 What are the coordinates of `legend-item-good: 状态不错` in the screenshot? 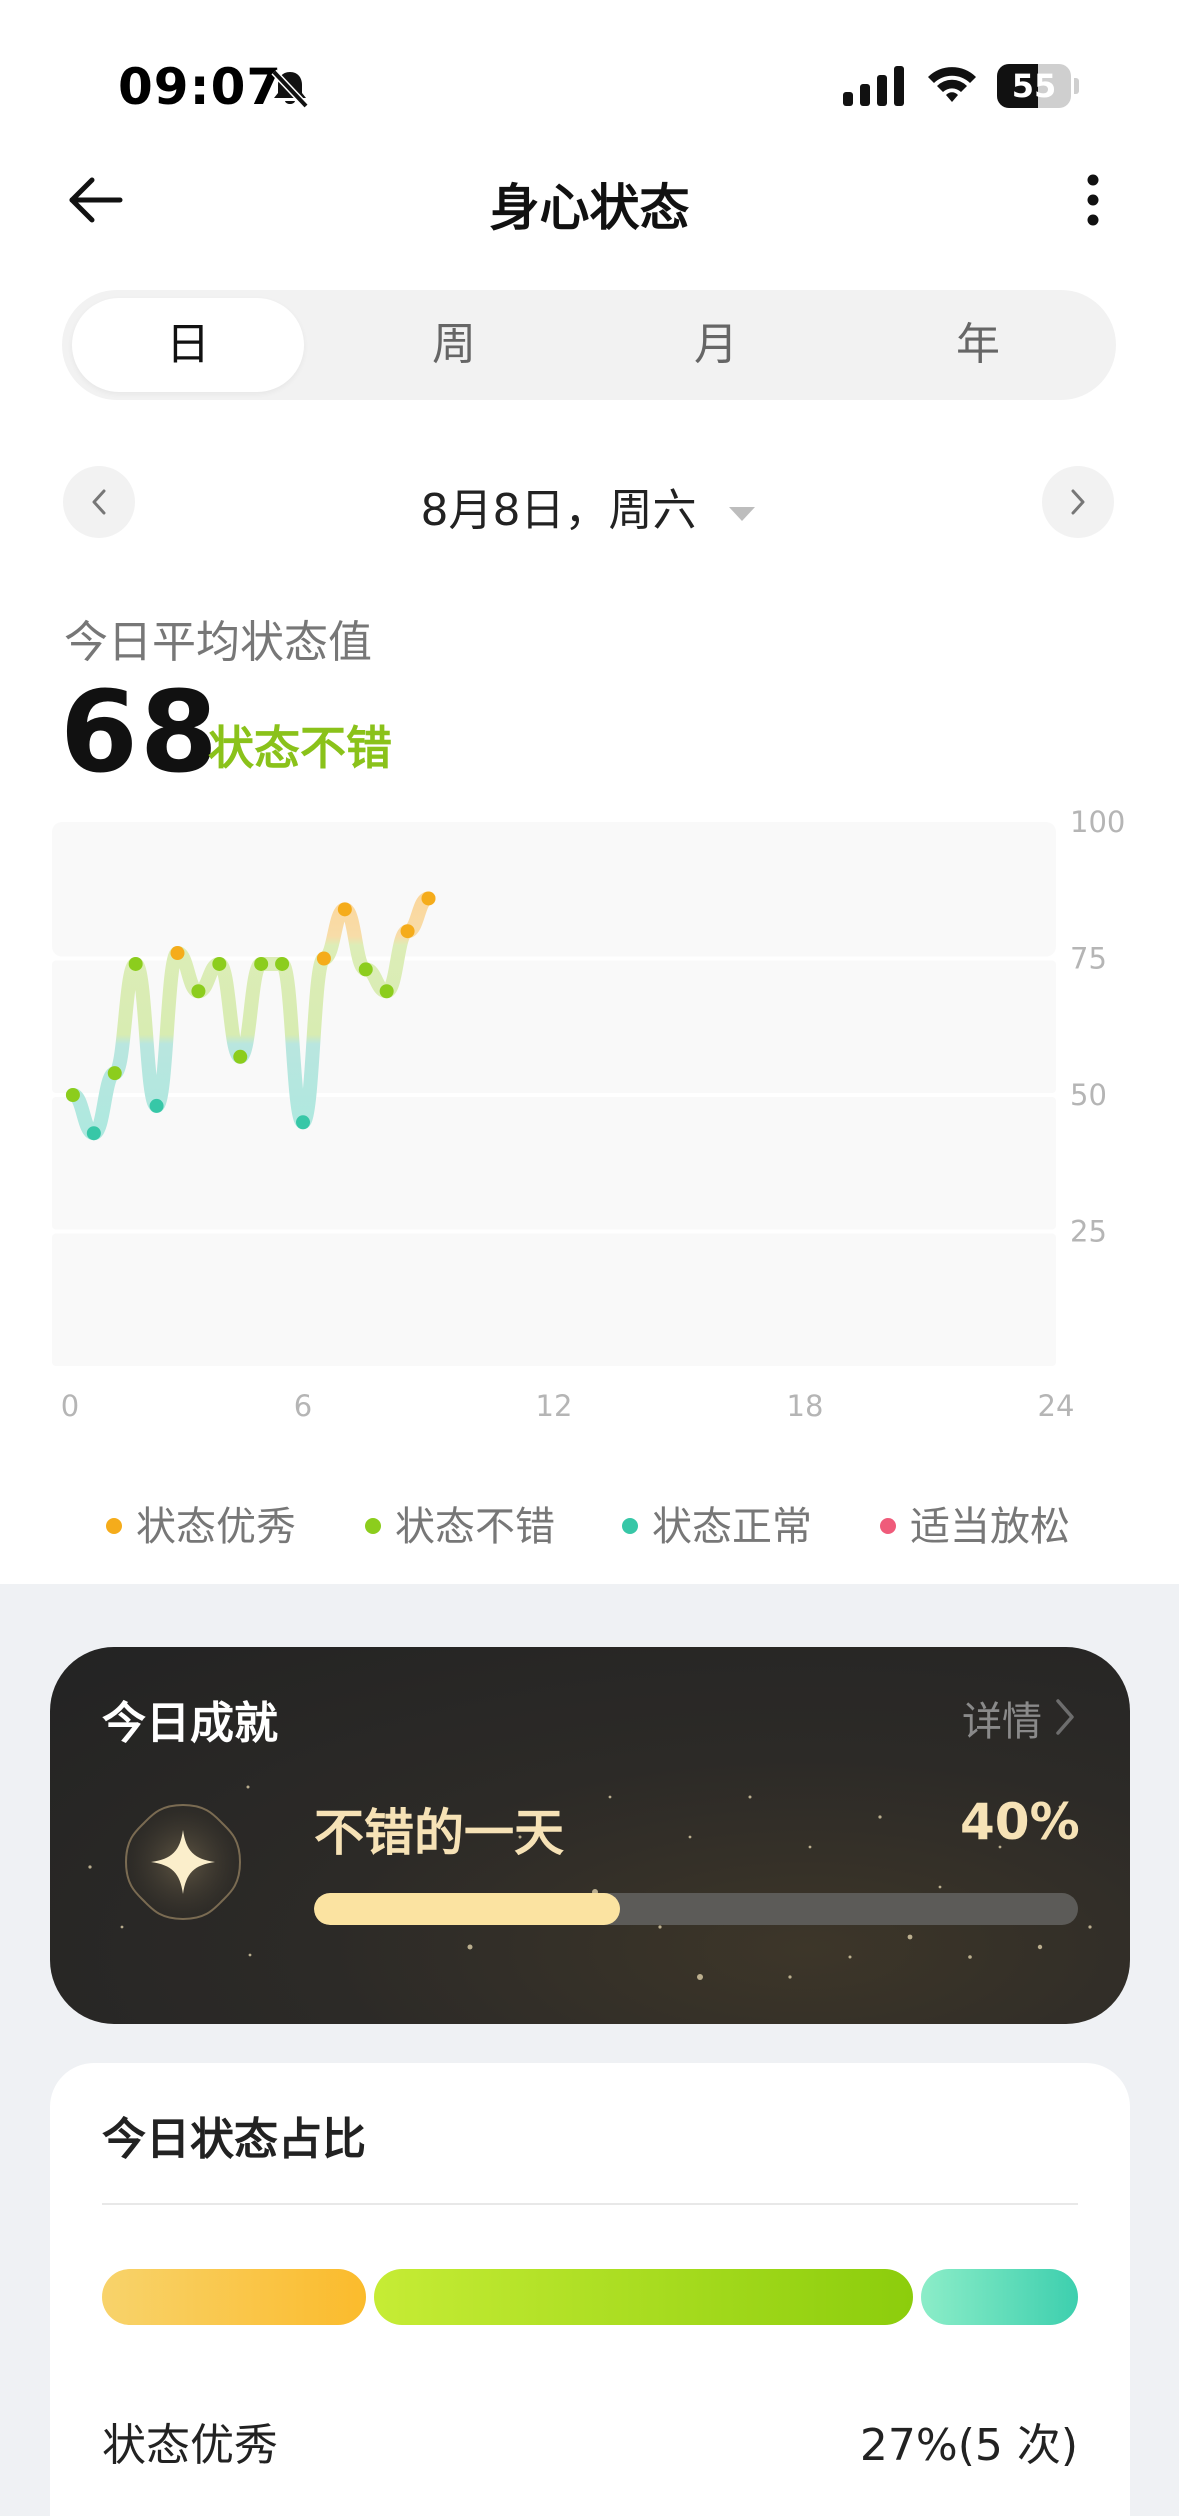 It's located at (460, 1523).